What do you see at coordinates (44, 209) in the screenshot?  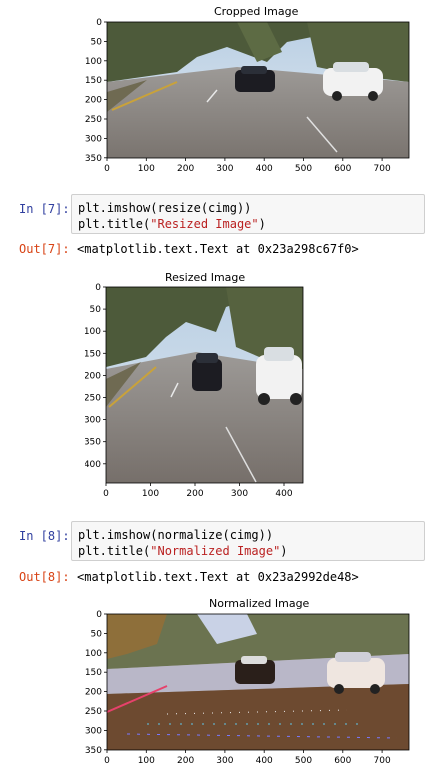 I see `in-prompt-7: In [7]:` at bounding box center [44, 209].